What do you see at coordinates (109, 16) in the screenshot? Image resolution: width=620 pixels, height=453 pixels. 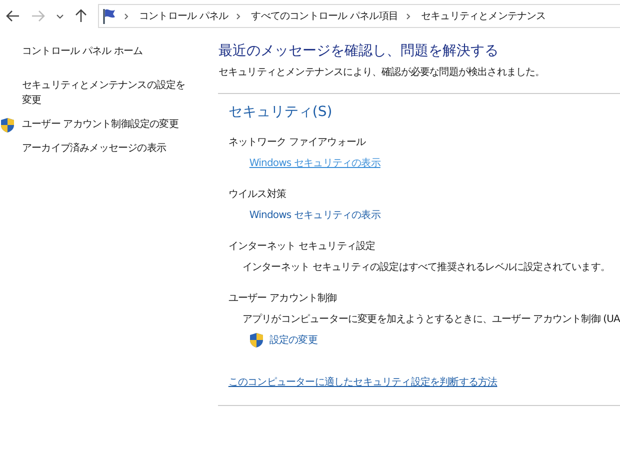 I see `flag-icon` at bounding box center [109, 16].